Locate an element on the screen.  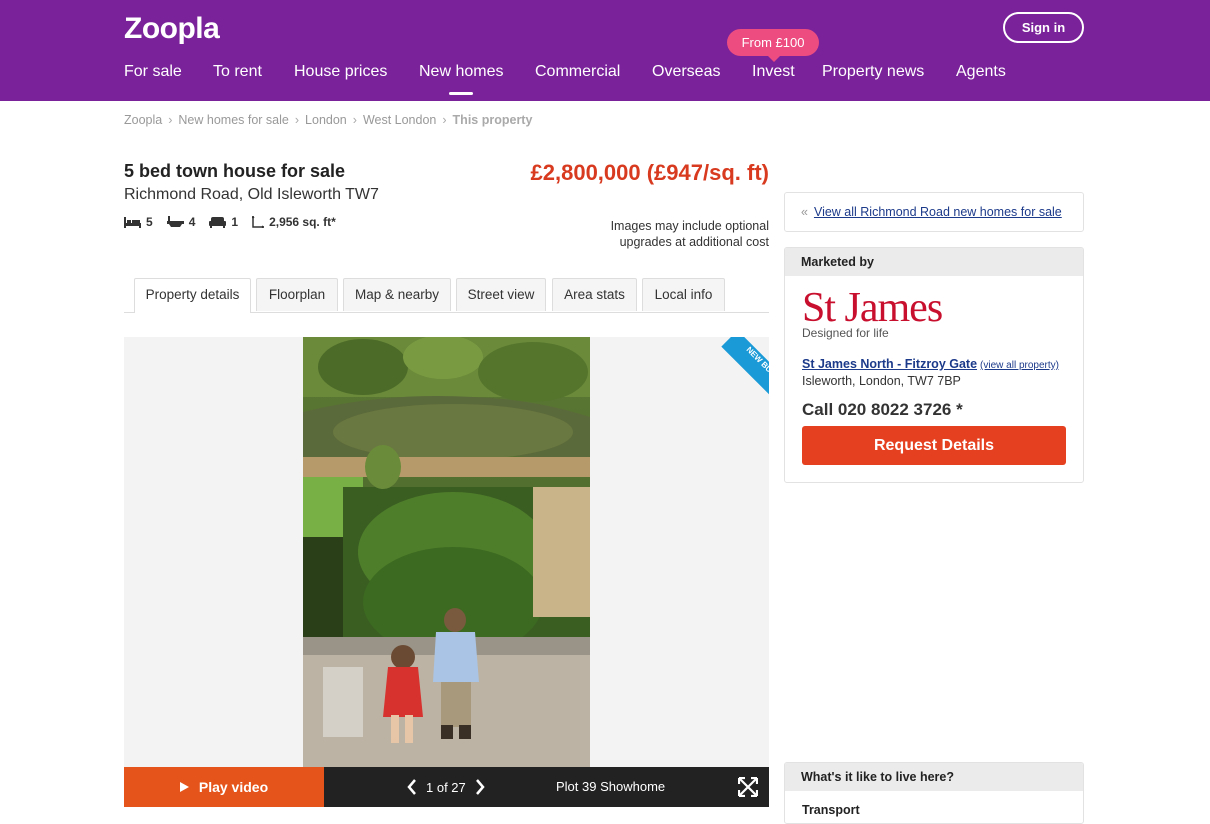
agent-branch-name: St James North - Fitzroy Gate is located at coordinates (889, 364).